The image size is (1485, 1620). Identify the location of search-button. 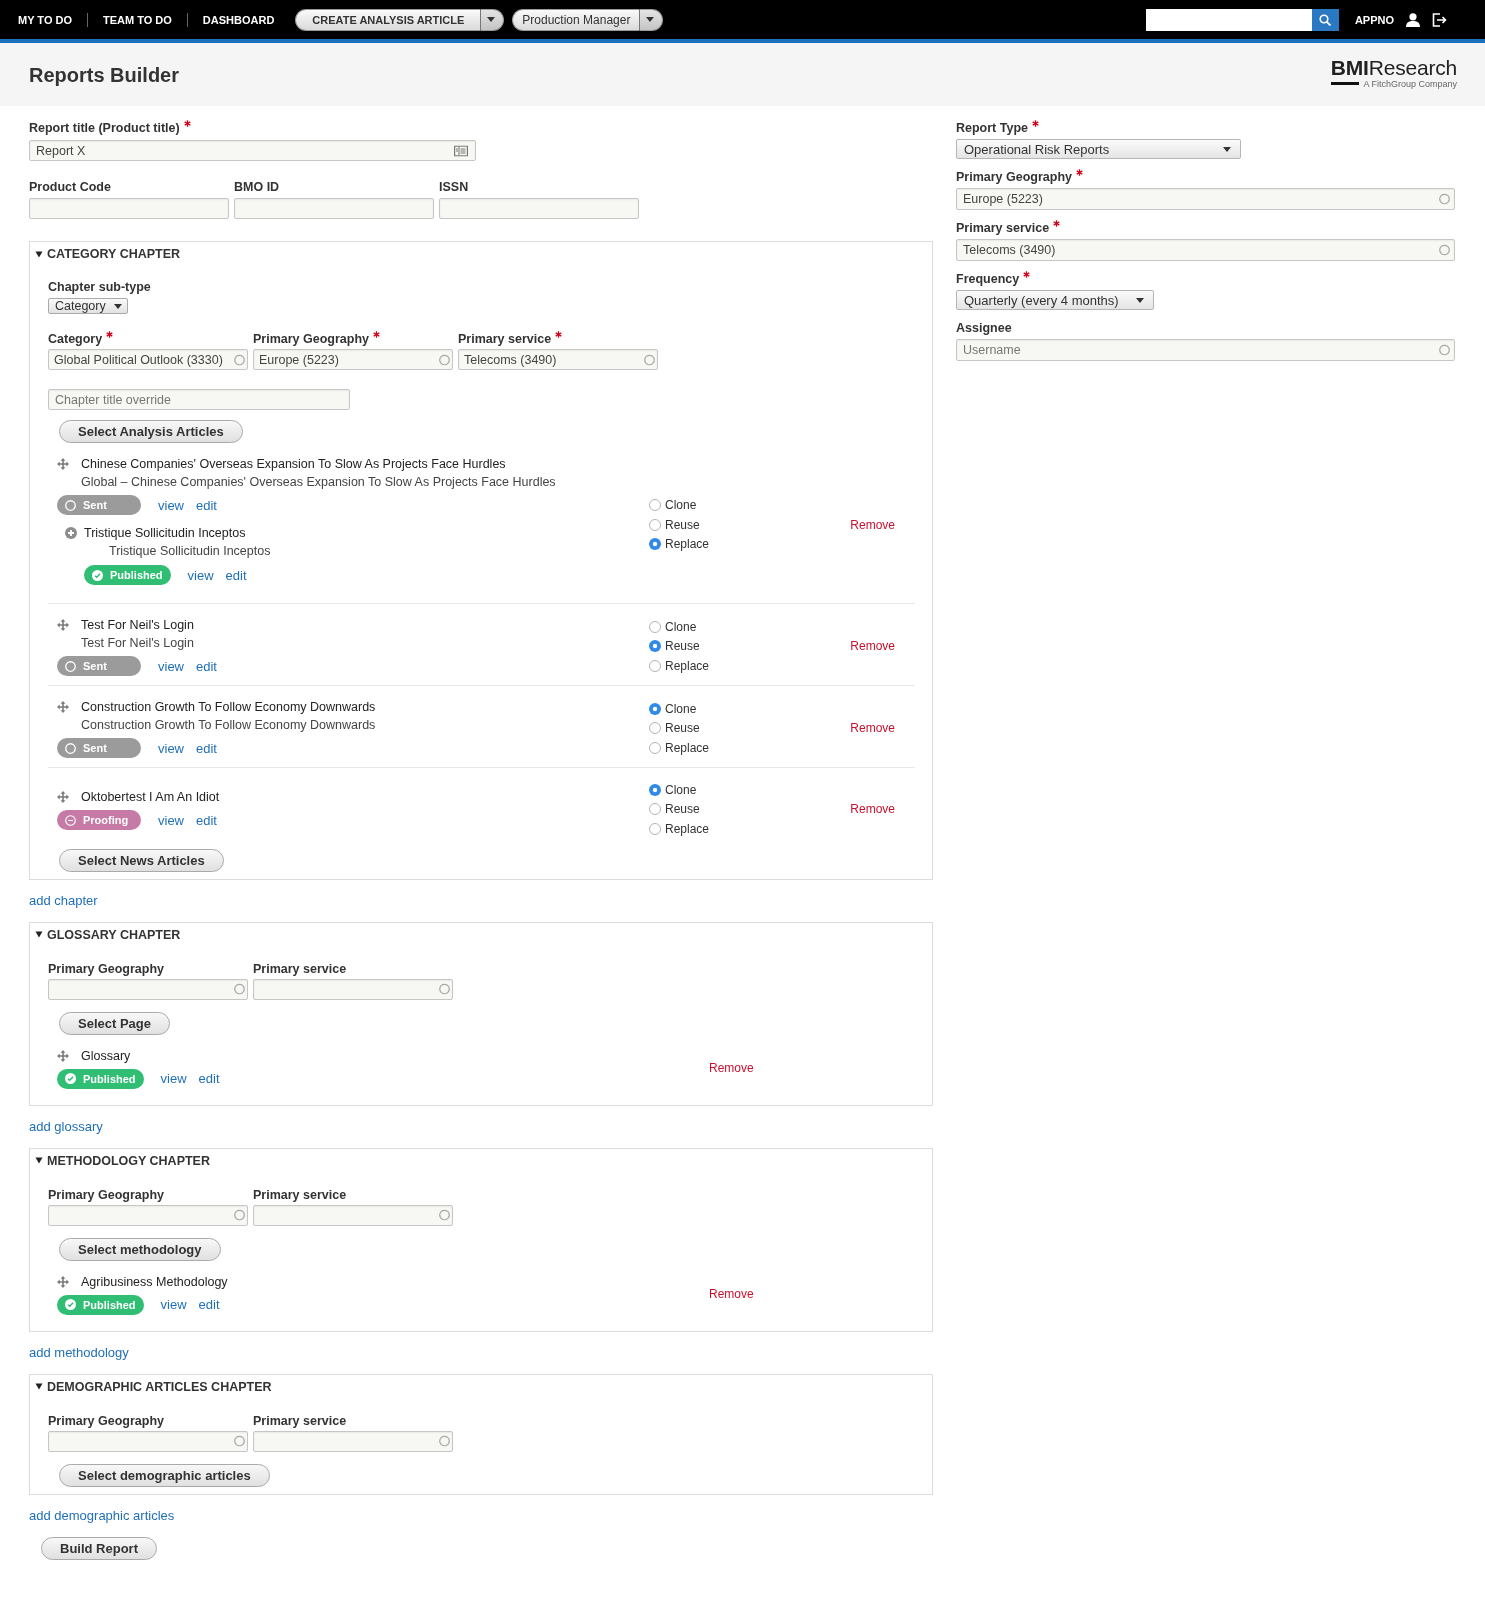
(1325, 19).